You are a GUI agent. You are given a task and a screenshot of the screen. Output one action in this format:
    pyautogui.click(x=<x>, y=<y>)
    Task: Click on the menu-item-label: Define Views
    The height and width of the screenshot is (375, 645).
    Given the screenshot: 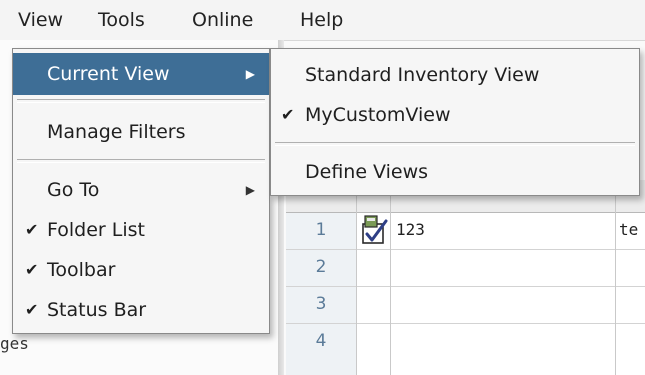 What is the action you would take?
    pyautogui.click(x=367, y=172)
    